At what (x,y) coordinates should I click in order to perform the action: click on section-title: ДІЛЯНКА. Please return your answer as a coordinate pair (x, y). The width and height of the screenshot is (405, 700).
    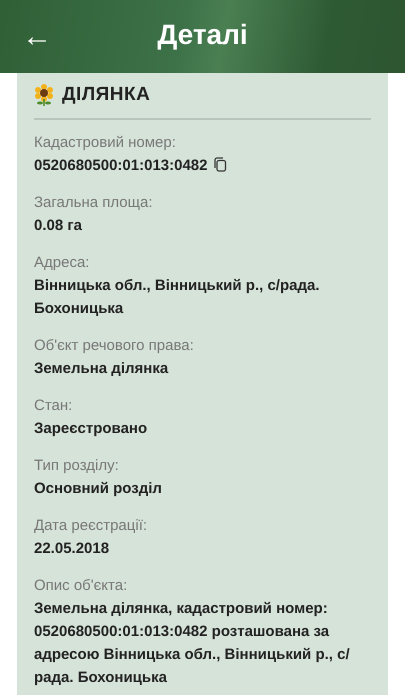
    Looking at the image, I should click on (106, 95).